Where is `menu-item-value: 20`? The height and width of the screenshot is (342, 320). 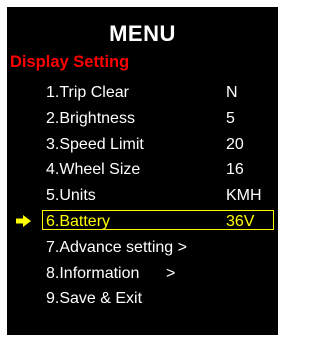
menu-item-value: 20 is located at coordinates (235, 144).